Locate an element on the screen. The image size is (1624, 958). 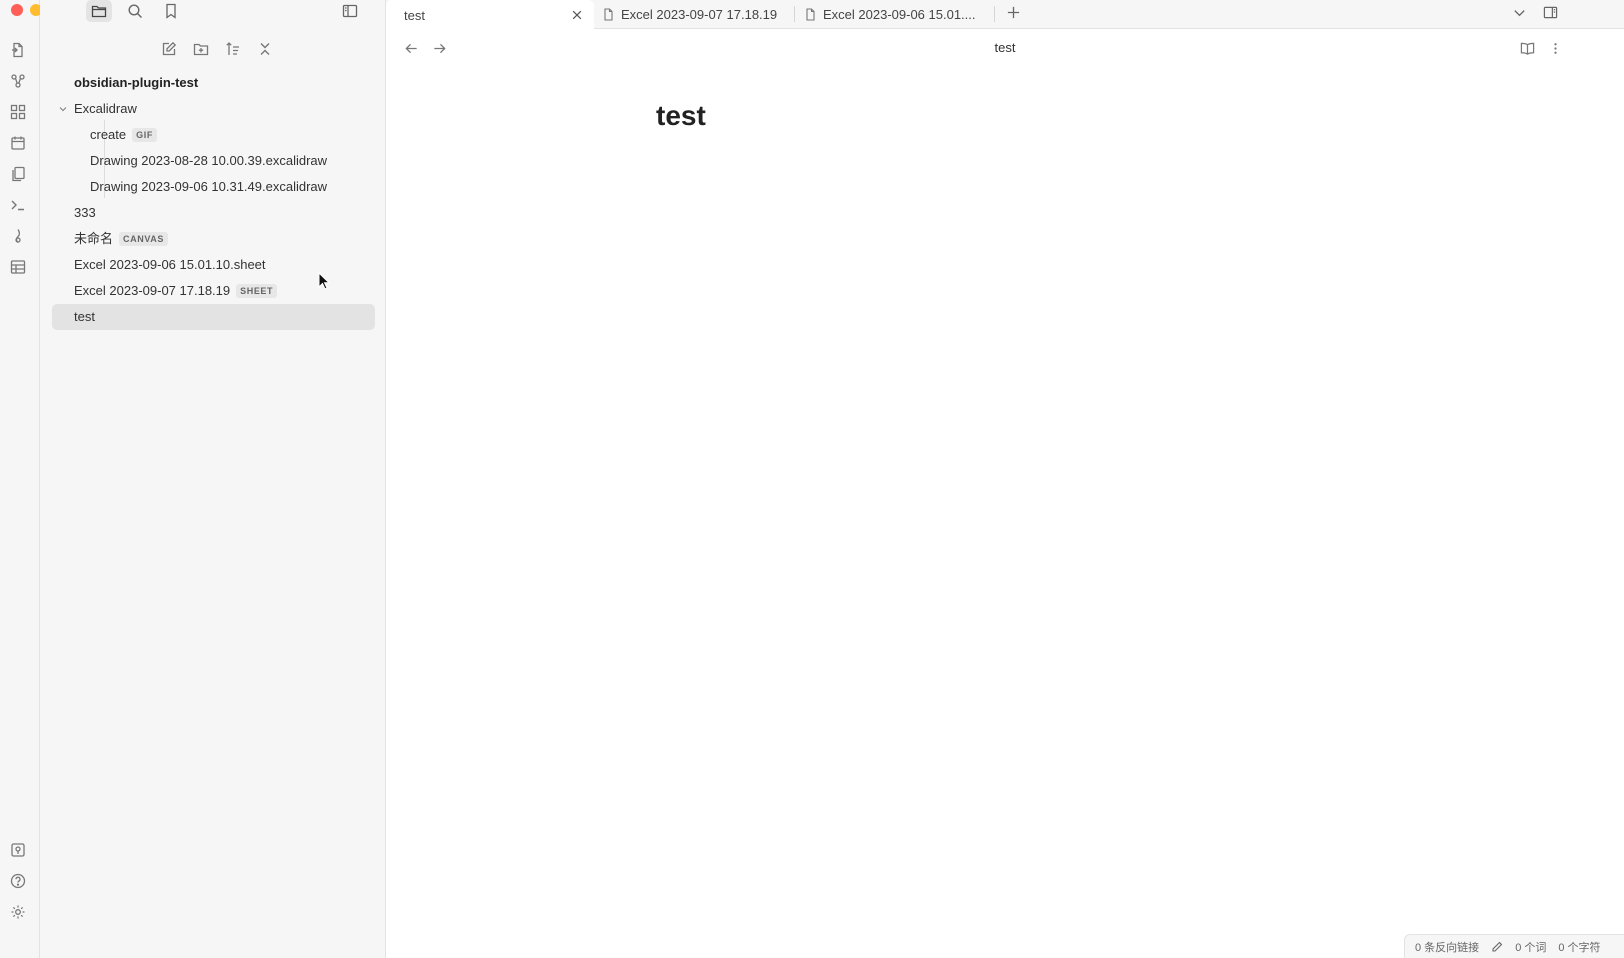
tree-item-label: Drawing 2023-08-28 10.00.39.excalidraw is located at coordinates (209, 160).